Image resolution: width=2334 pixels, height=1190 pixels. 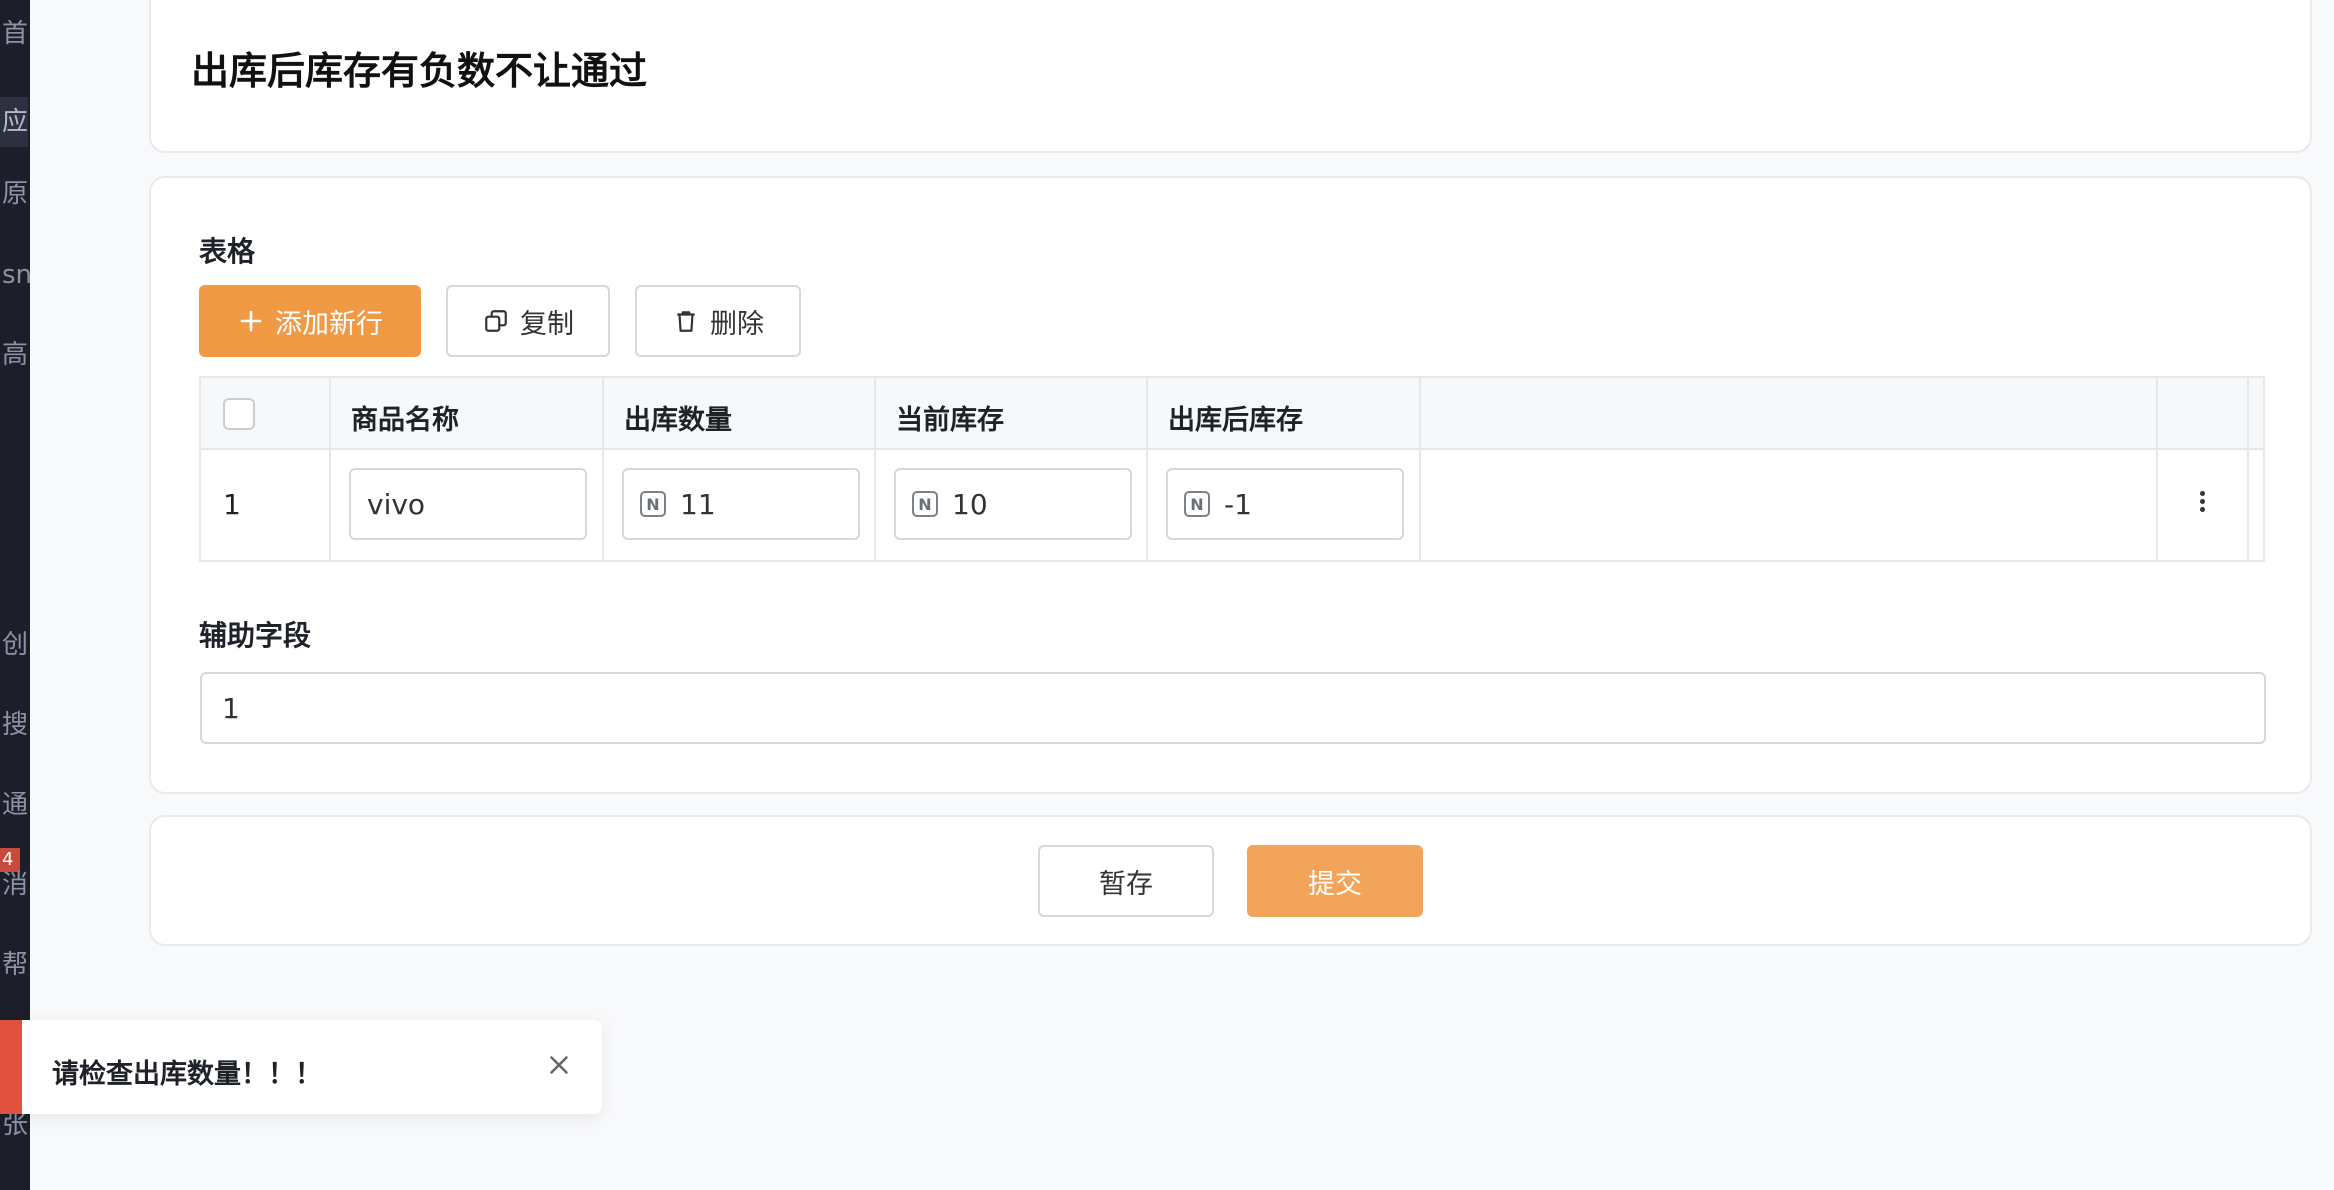 I want to click on table-row: 1 vivo N 11 N 10 N -1, so click(x=1232, y=505).